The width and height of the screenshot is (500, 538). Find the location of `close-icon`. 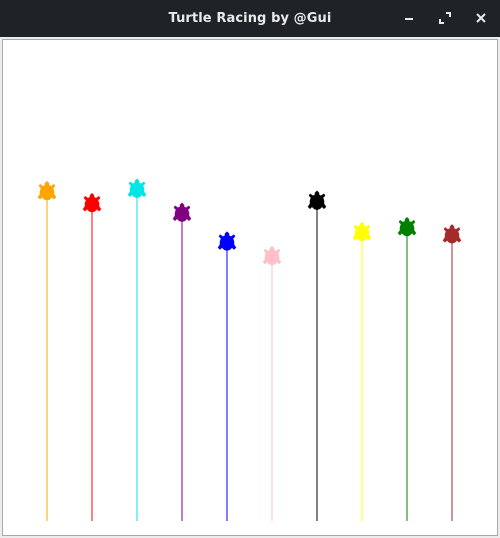

close-icon is located at coordinates (481, 18).